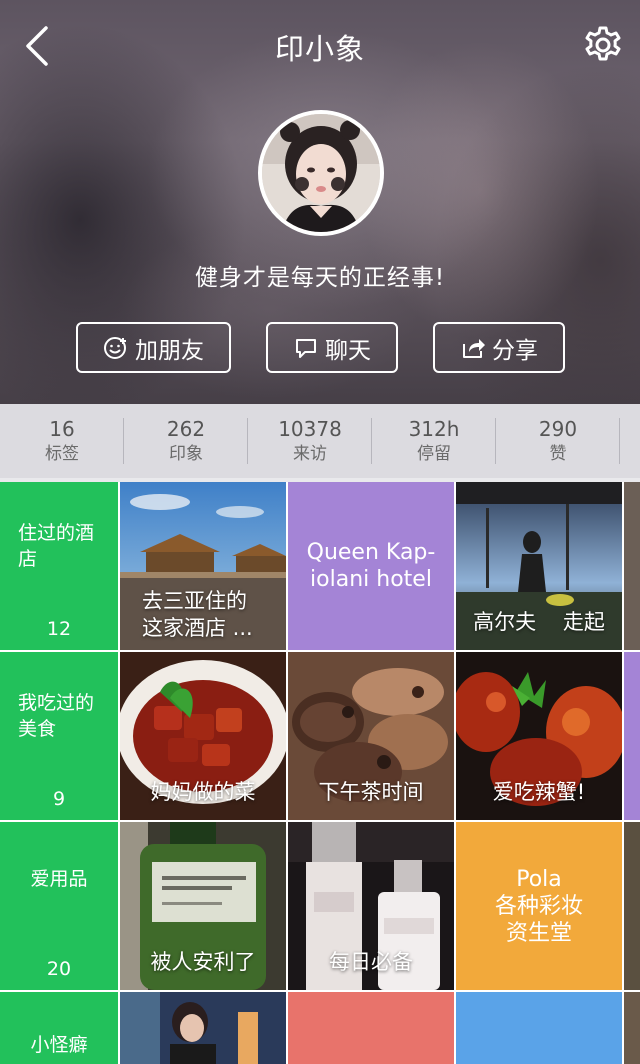 The image size is (640, 1064). I want to click on stat-impressions: 262 印象, so click(186, 441).